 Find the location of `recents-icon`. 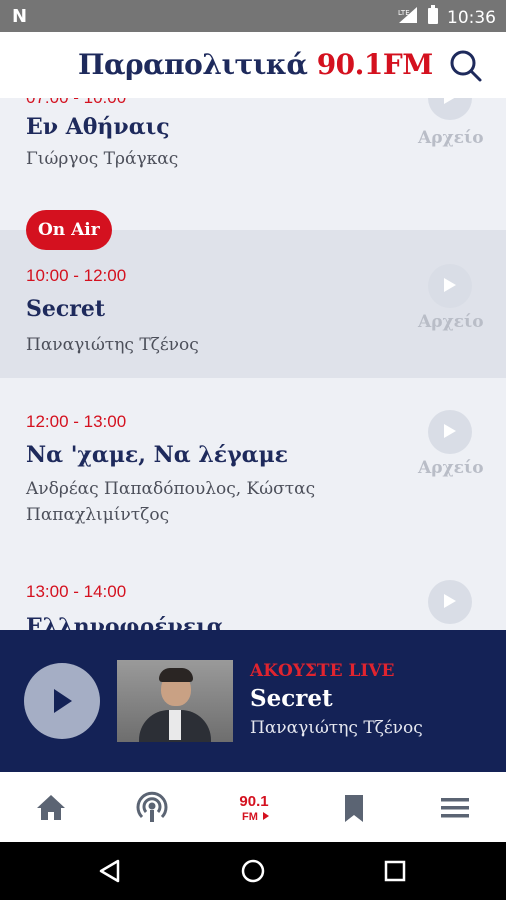

recents-icon is located at coordinates (395, 873).